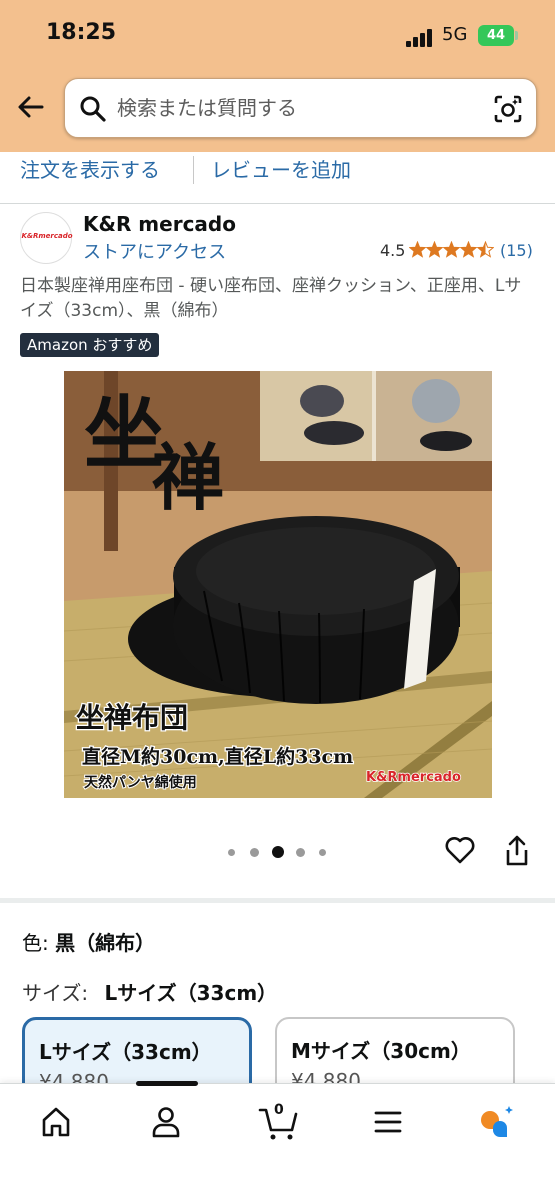 The width and height of the screenshot is (555, 1200). I want to click on image-headline: 坐禅布団, so click(132, 717).